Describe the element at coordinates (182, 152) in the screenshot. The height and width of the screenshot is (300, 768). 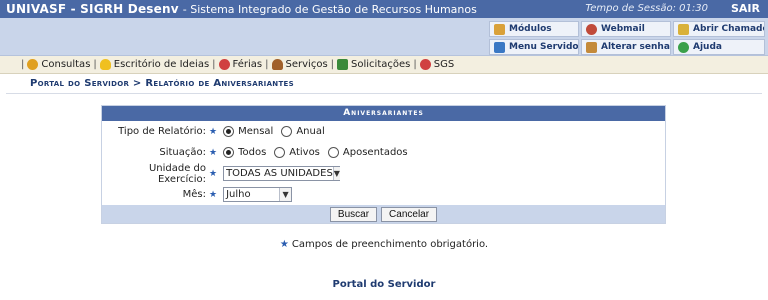
I see `situation-label: Situação:` at that location.